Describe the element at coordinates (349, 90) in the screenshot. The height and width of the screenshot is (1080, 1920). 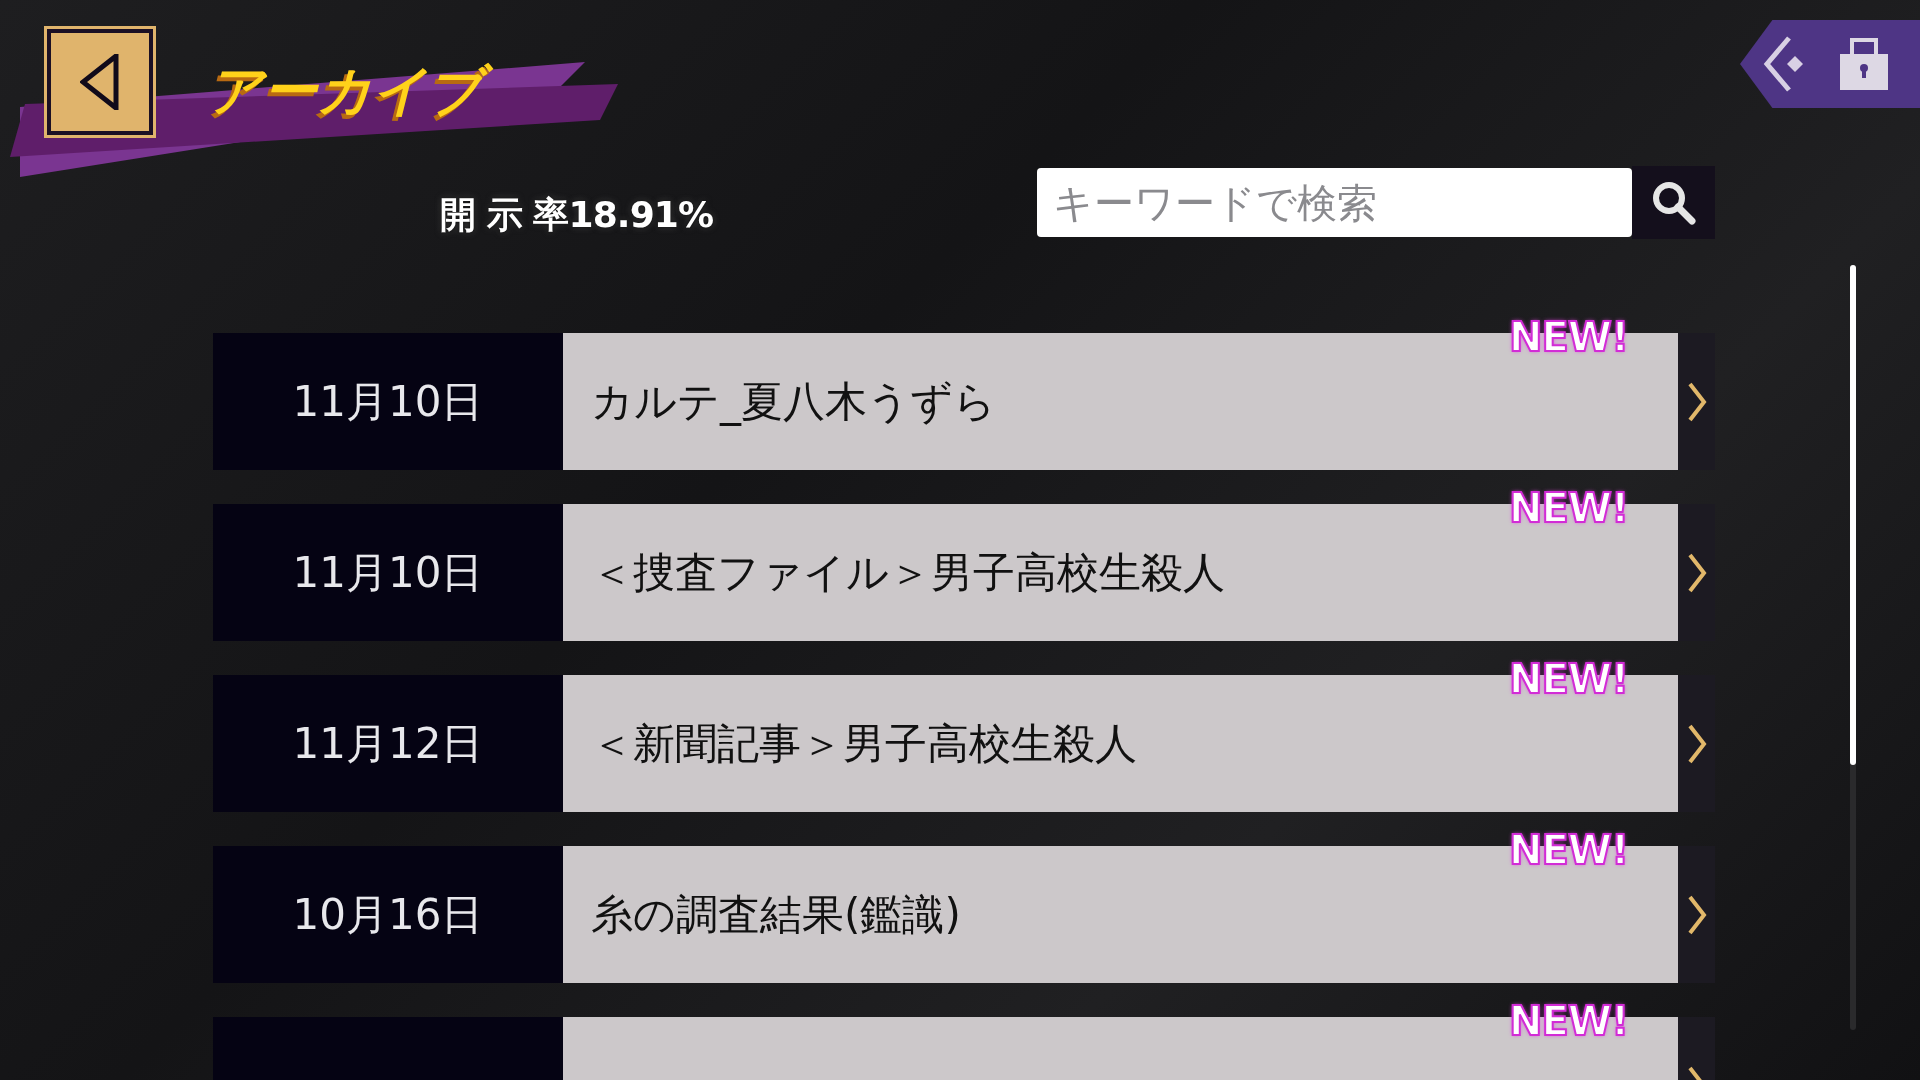
I see `page-title: アーカイブ` at that location.